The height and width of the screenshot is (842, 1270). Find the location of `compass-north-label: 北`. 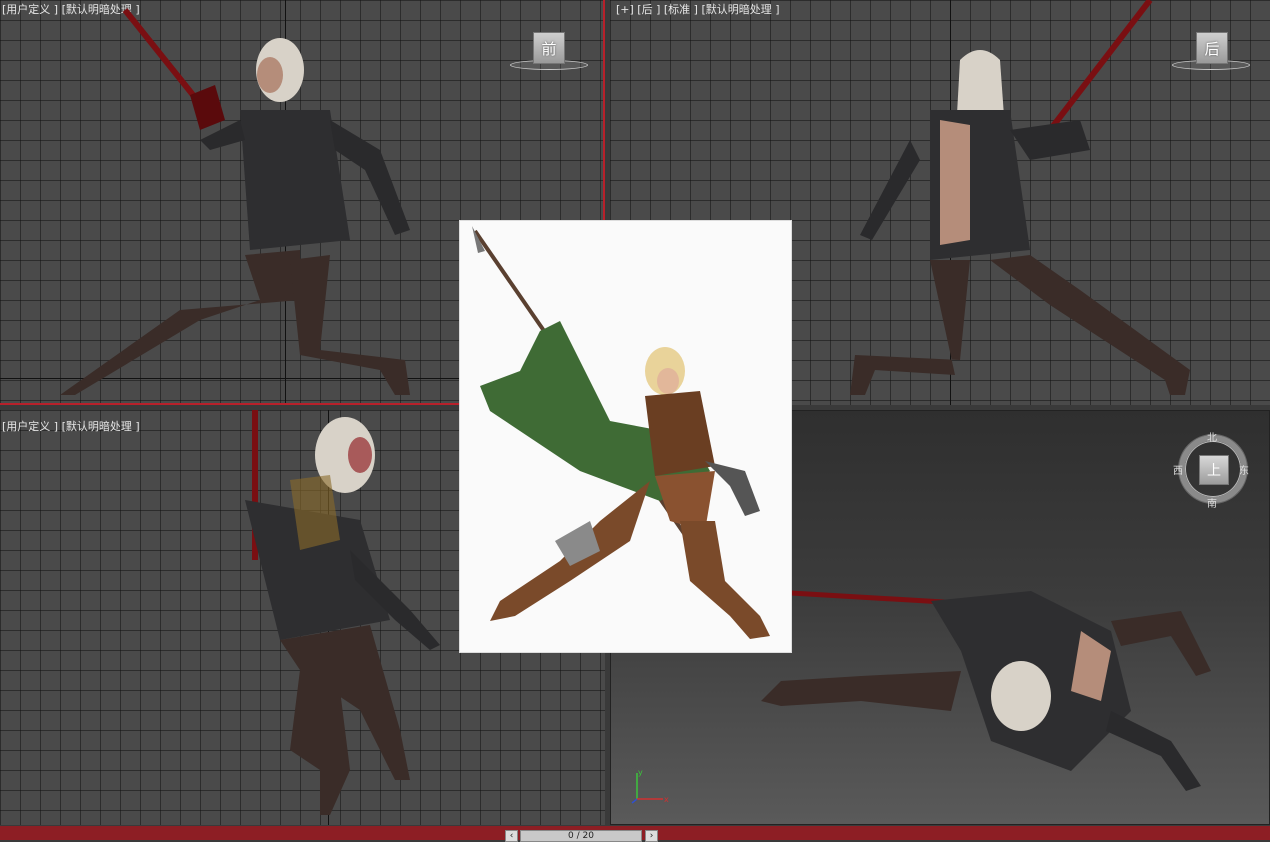

compass-north-label: 北 is located at coordinates (1212, 438).